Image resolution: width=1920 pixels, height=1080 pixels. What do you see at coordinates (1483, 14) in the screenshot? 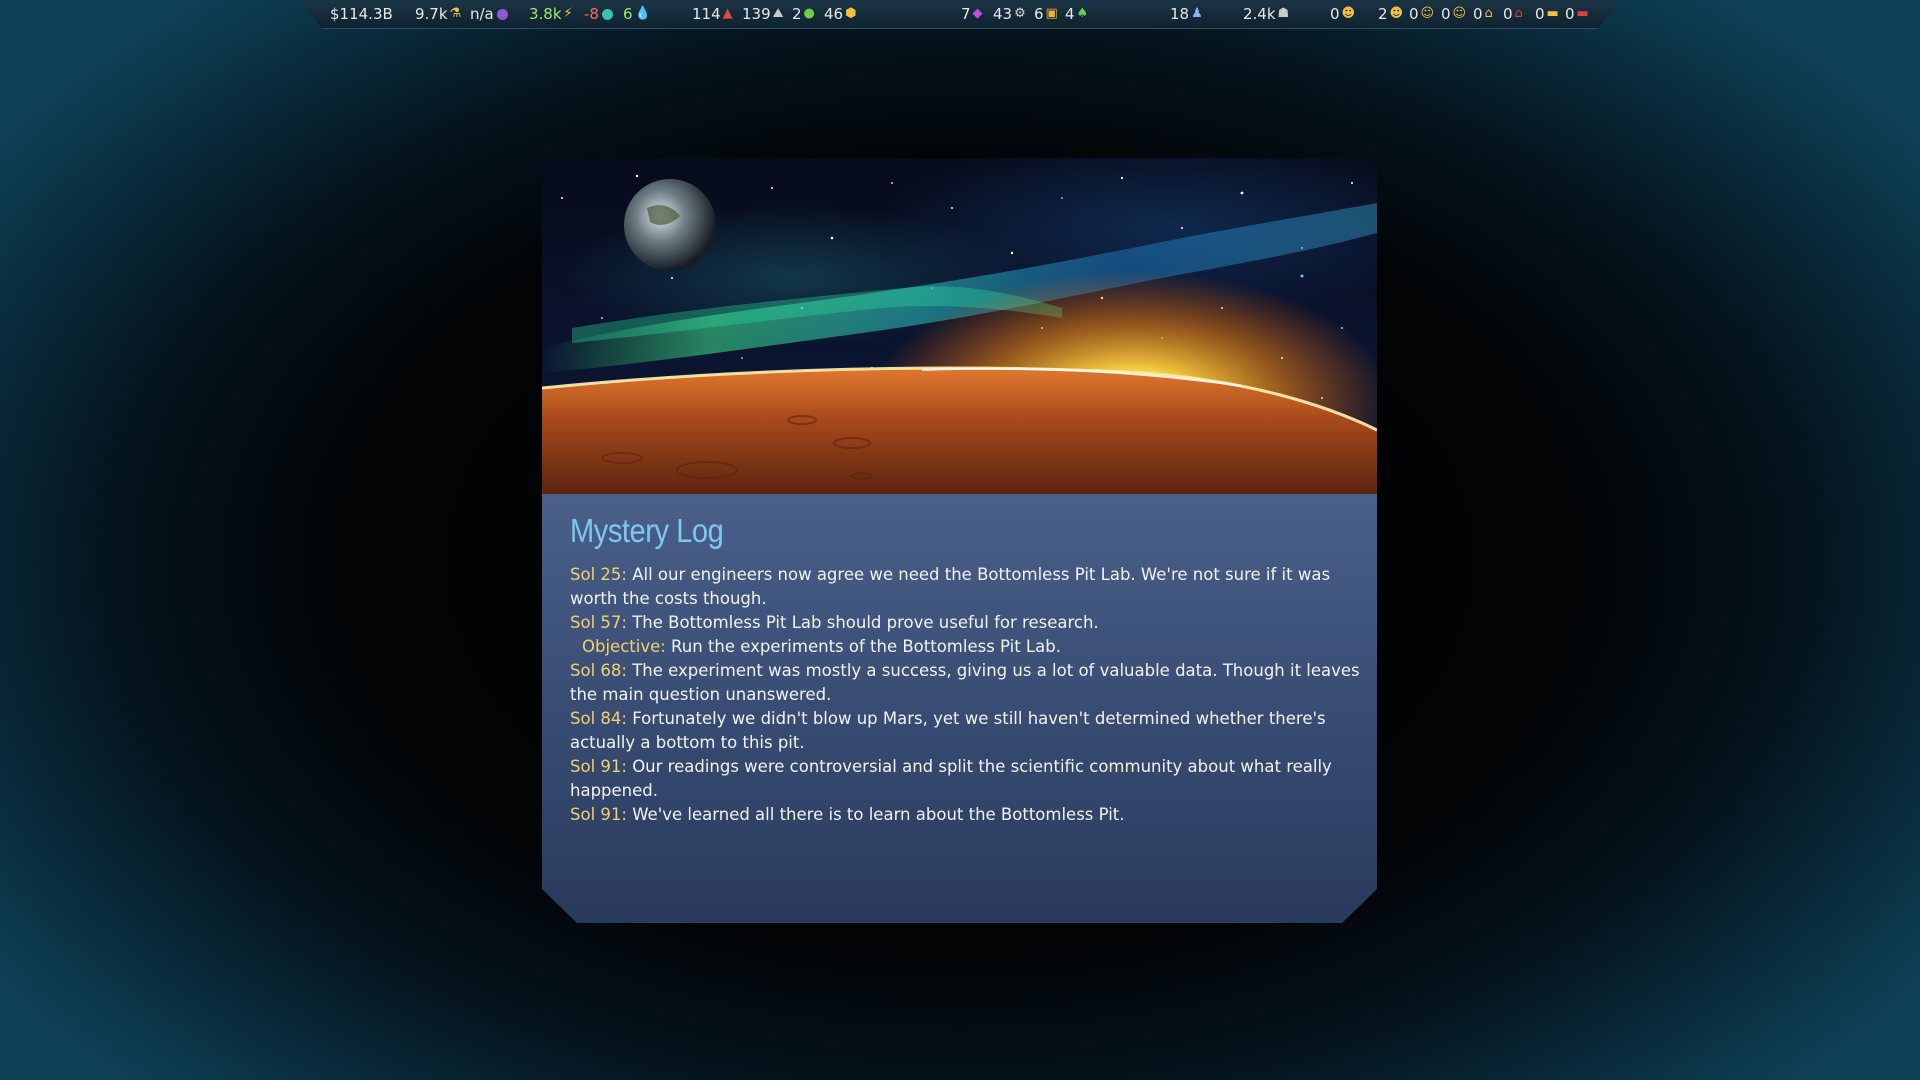
I see `tourists-readout: 0 ⌂` at bounding box center [1483, 14].